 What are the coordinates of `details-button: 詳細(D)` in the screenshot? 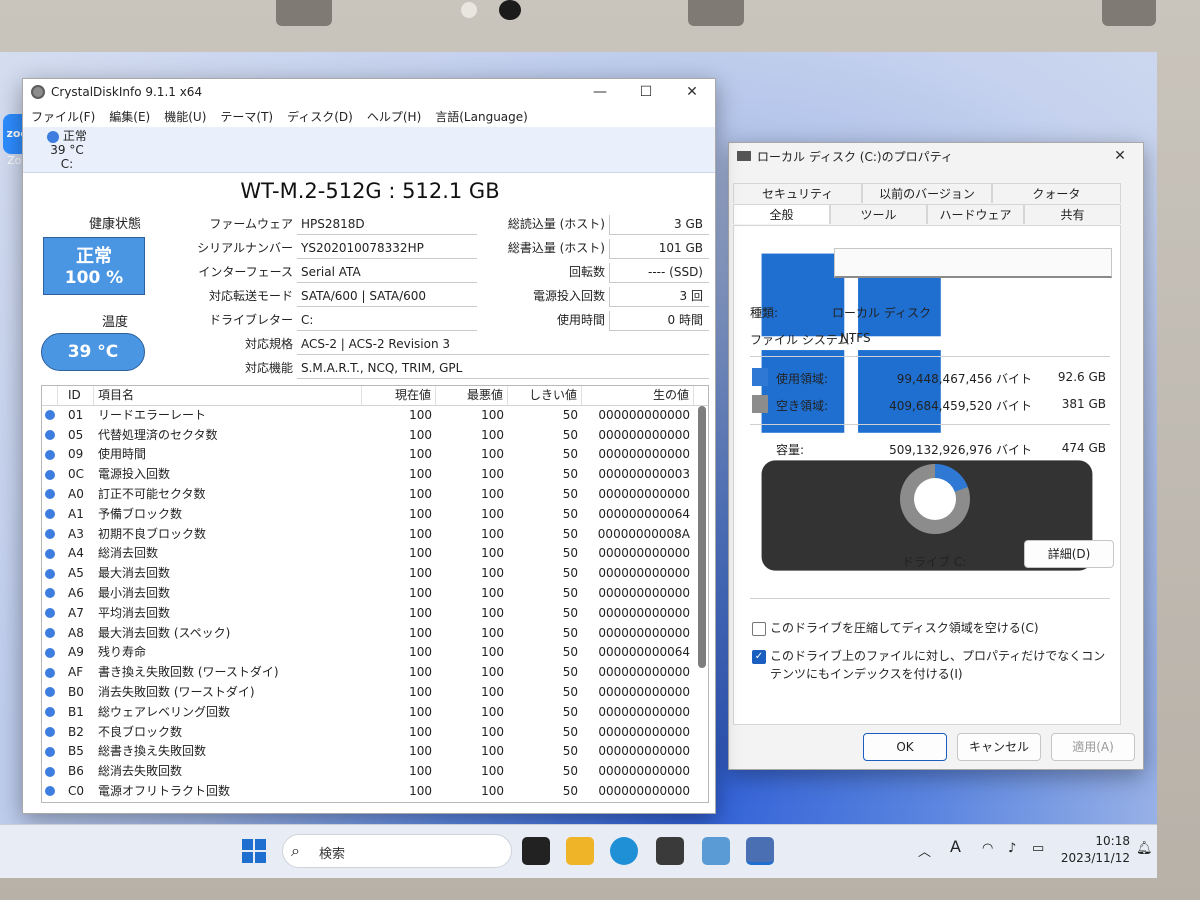 It's located at (1069, 554).